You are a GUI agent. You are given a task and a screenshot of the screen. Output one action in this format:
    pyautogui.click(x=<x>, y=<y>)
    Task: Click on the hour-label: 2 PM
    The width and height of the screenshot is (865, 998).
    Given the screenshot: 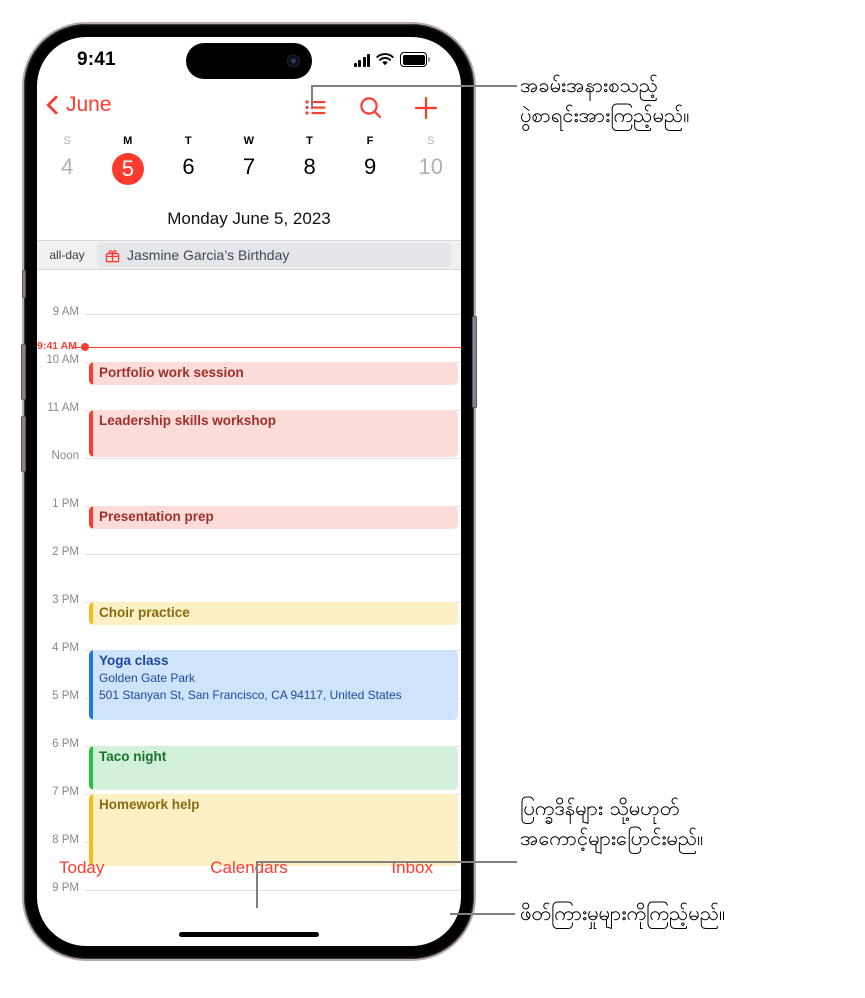 What is the action you would take?
    pyautogui.click(x=65, y=552)
    